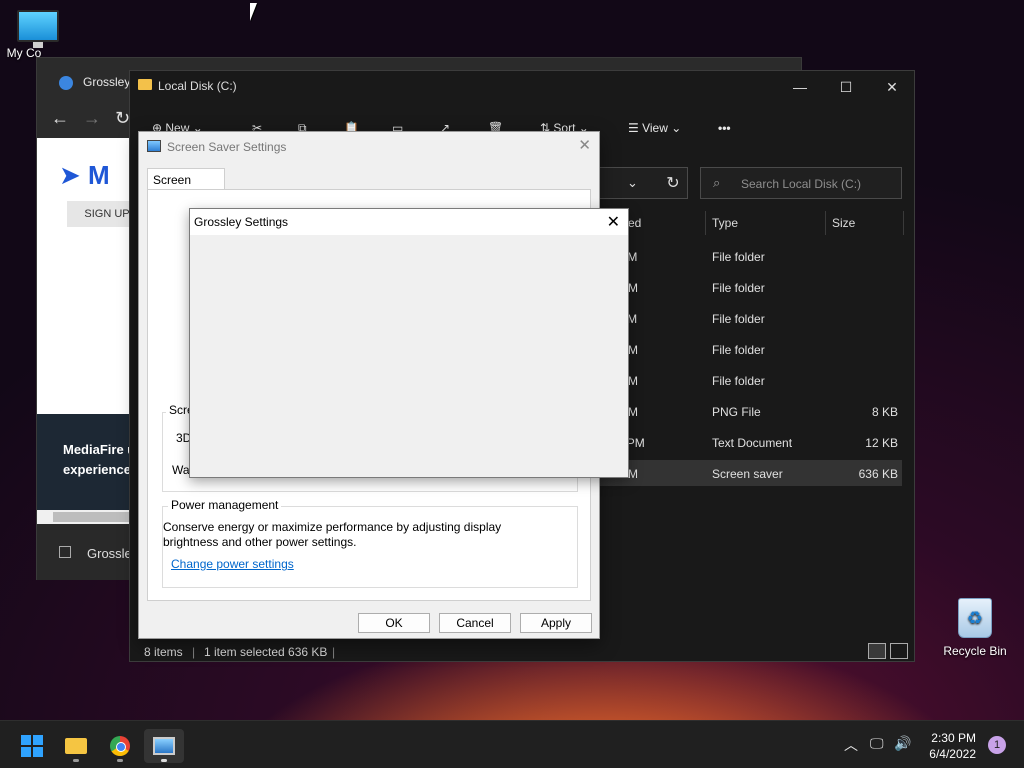 The height and width of the screenshot is (768, 1024). I want to click on column-header-size: Size, so click(865, 223).